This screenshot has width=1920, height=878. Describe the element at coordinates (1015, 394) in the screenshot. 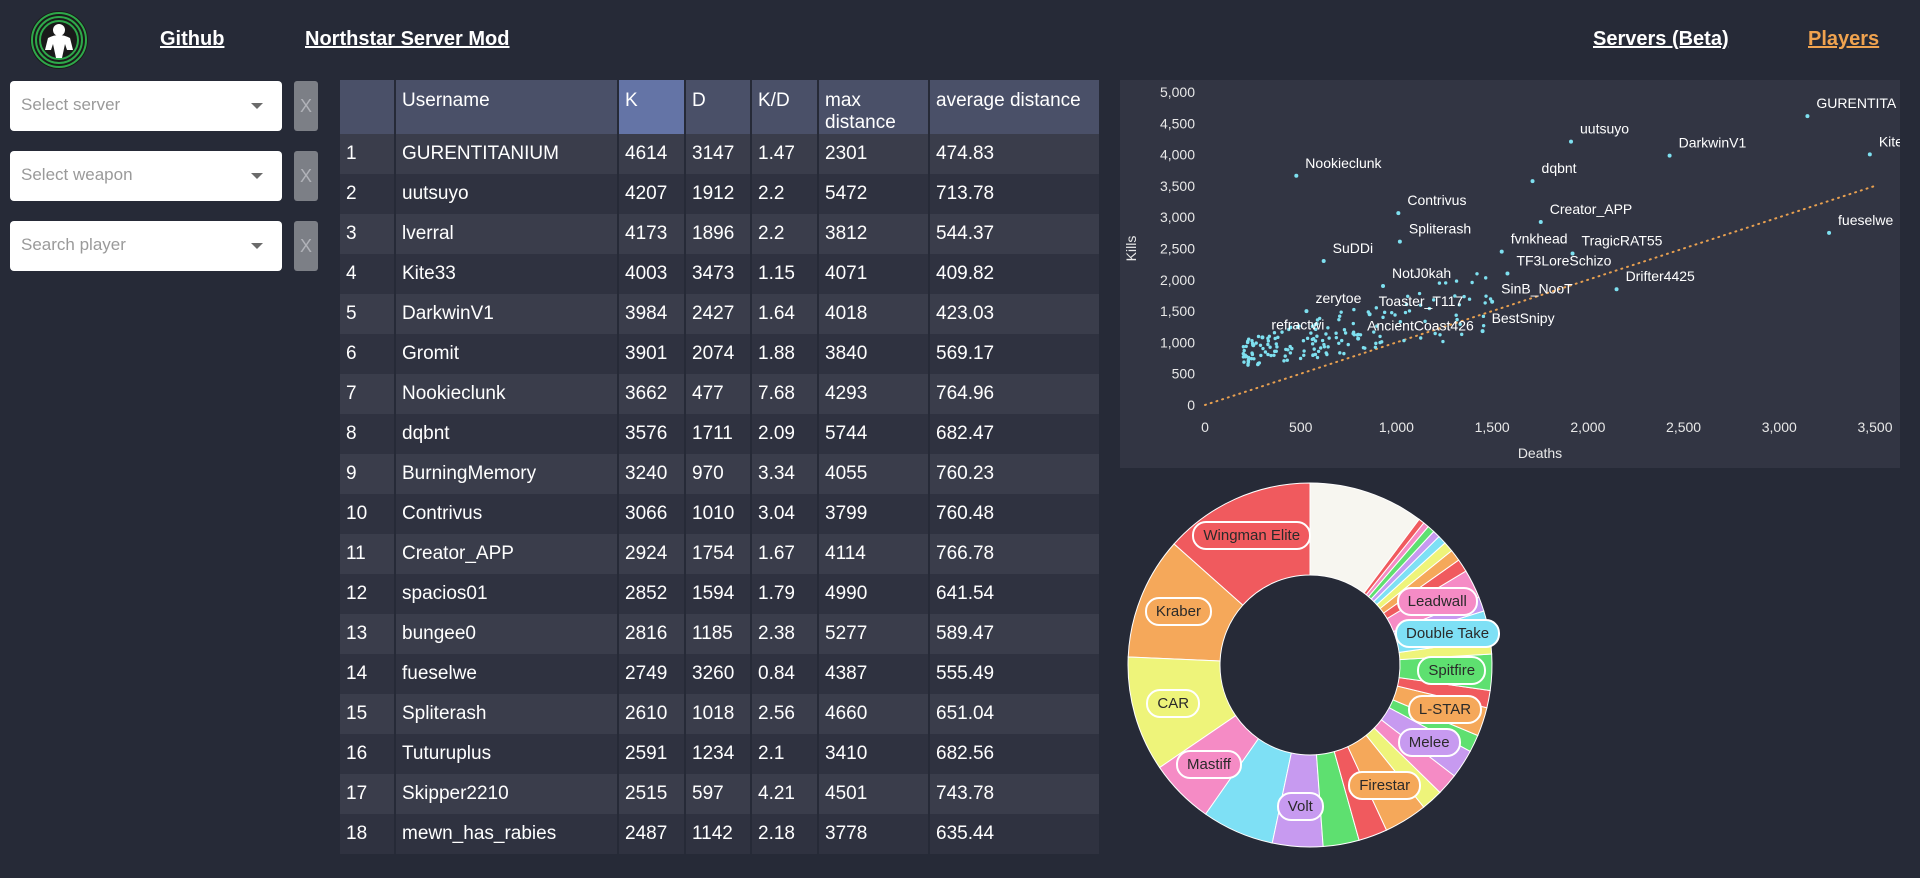

I see `cell-average-distance: 764.96` at that location.